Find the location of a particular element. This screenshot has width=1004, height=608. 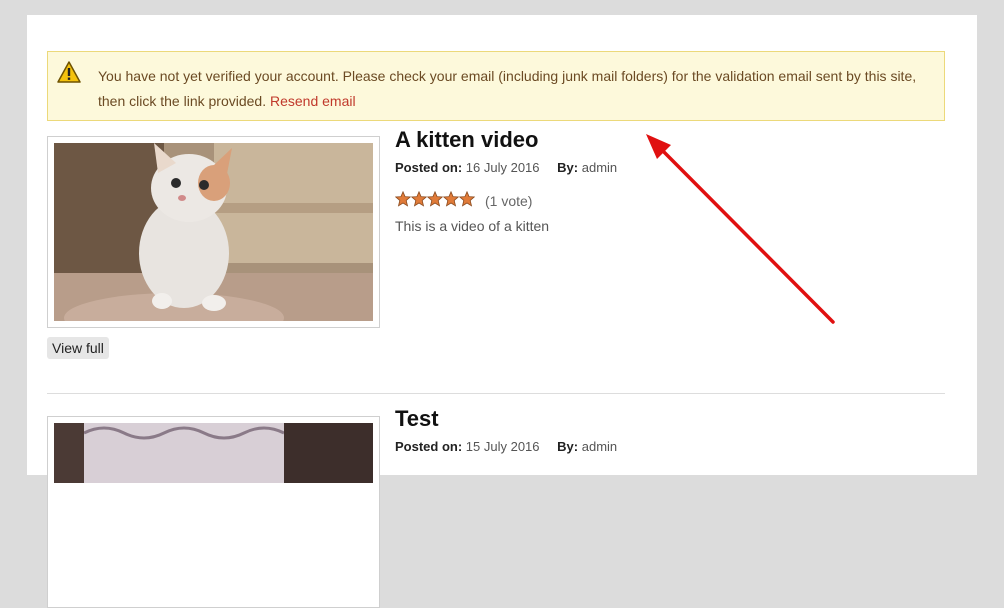

post-title: Test is located at coordinates (417, 419).